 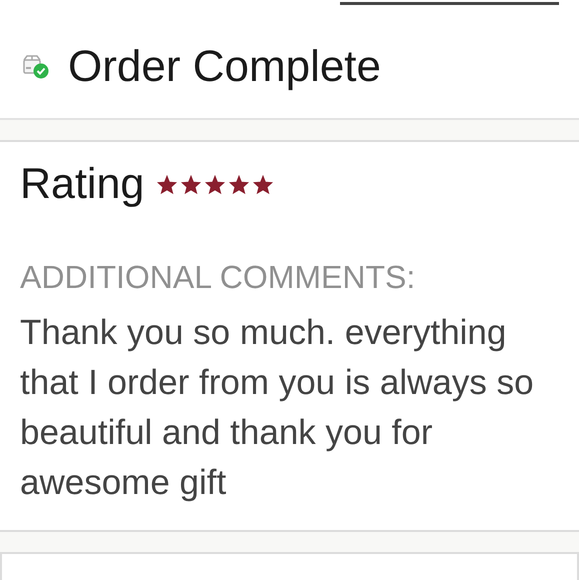 What do you see at coordinates (36, 67) in the screenshot?
I see `package-check-icon` at bounding box center [36, 67].